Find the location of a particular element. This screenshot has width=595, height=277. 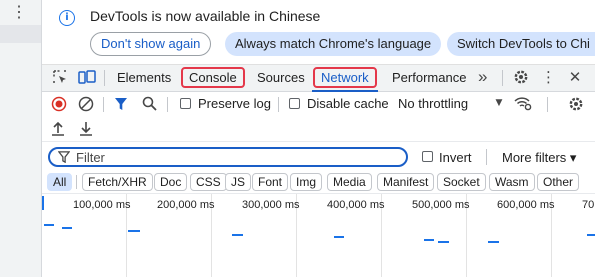

chevron-down-icon: ▼ is located at coordinates (499, 103).